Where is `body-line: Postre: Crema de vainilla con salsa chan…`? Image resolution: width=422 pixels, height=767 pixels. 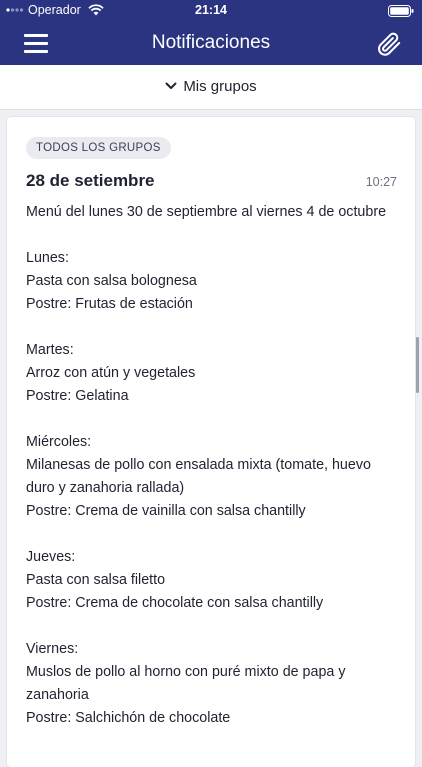 body-line: Postre: Crema de vainilla con salsa chan… is located at coordinates (166, 511).